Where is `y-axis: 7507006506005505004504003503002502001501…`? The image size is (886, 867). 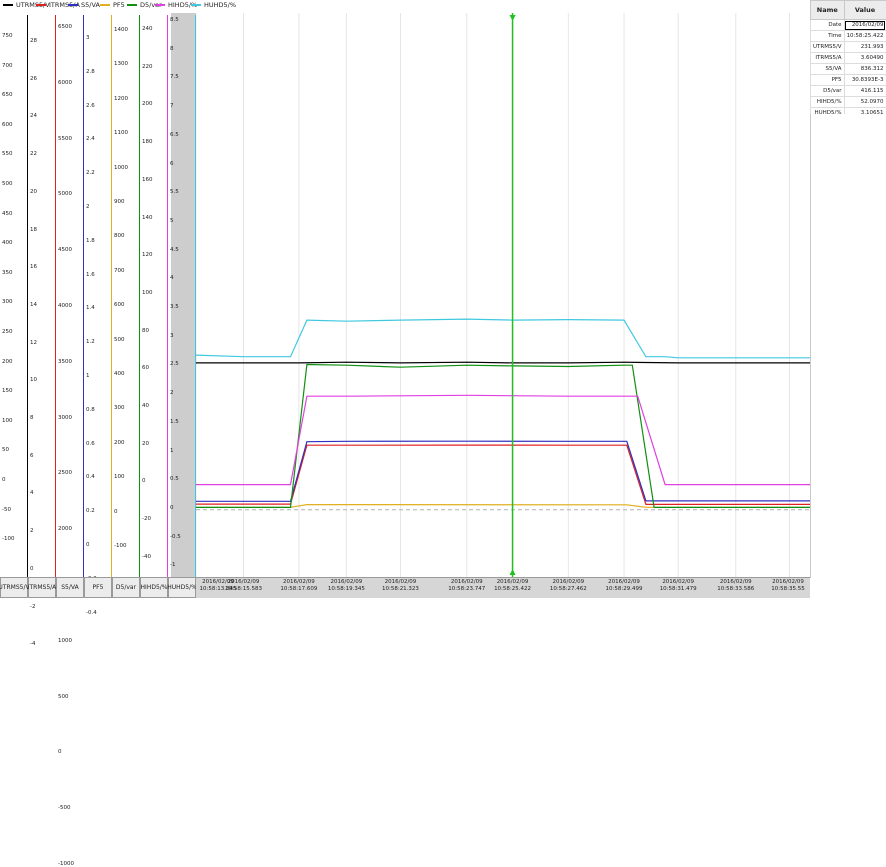 y-axis: 7507006506005505004504003503002502001501… is located at coordinates (14, 295).